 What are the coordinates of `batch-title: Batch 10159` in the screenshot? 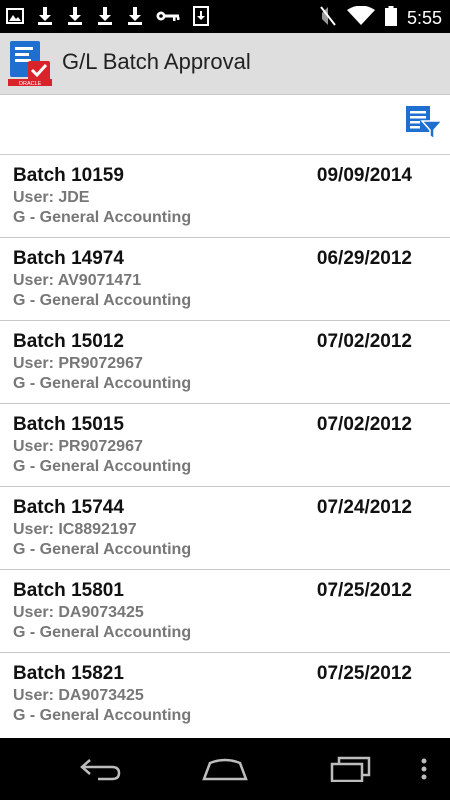 It's located at (68, 175).